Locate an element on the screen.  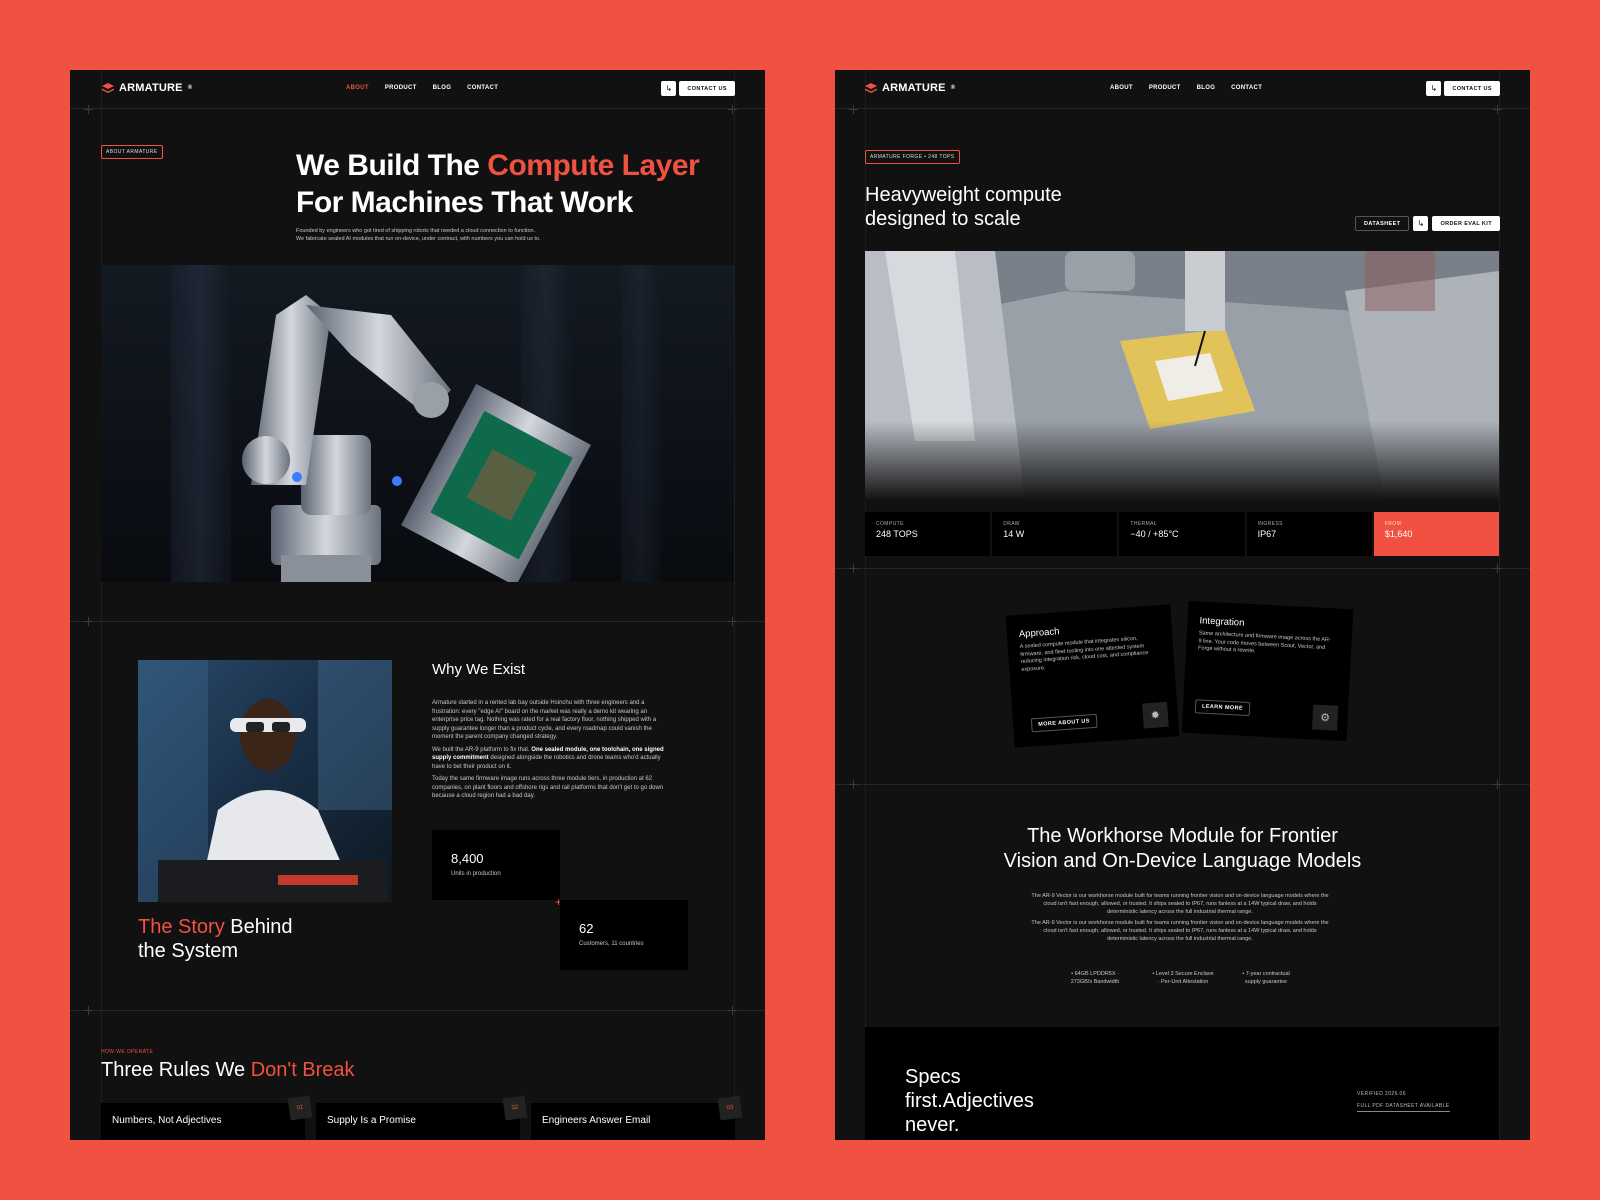
product-actions: DATASHEET ↳ ORDER EVAL KIT is located at coordinates (1427, 223).